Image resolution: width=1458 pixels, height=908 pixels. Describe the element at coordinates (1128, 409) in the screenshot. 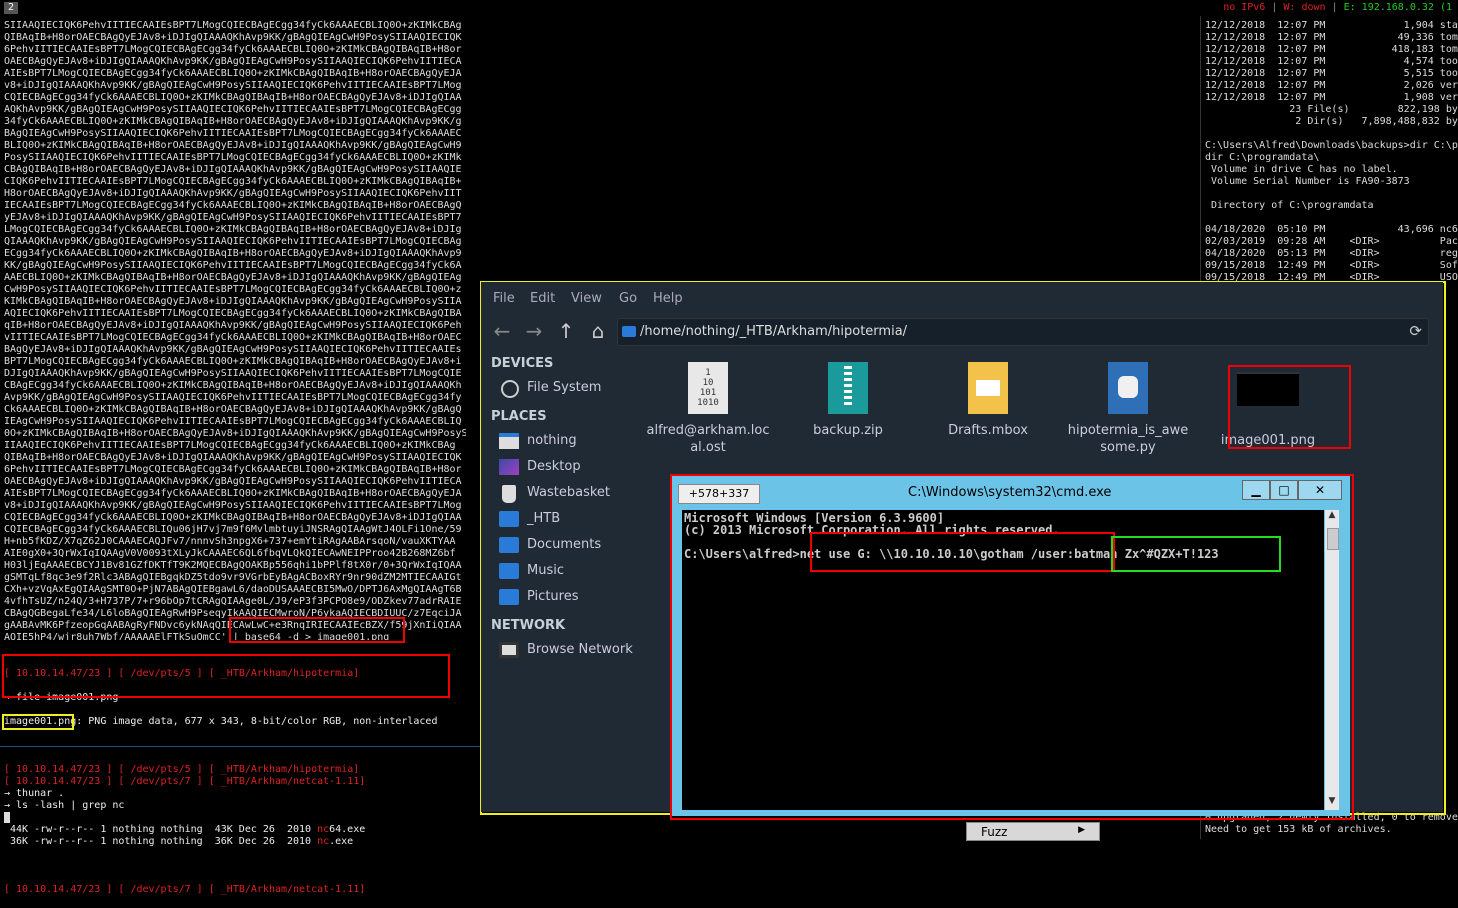

I see `file-item-hipotermia-py: hipotermia_is_awe some.py` at that location.